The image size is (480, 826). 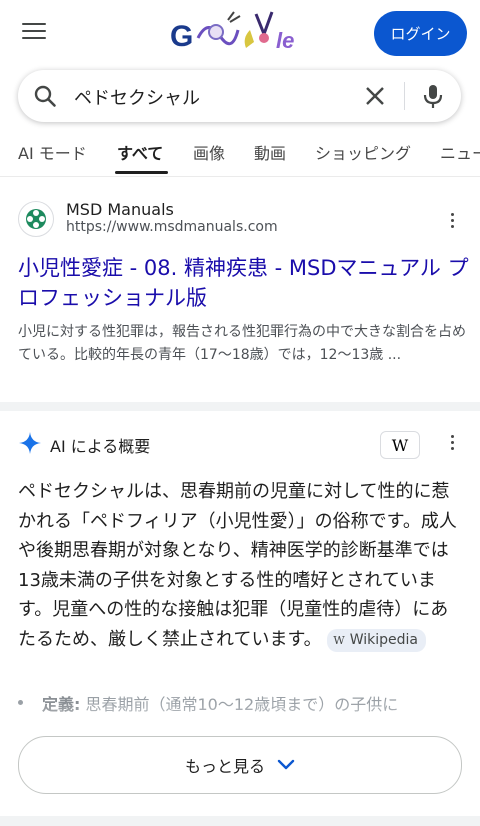 I want to click on citation-label: Wikipedia, so click(x=383, y=639).